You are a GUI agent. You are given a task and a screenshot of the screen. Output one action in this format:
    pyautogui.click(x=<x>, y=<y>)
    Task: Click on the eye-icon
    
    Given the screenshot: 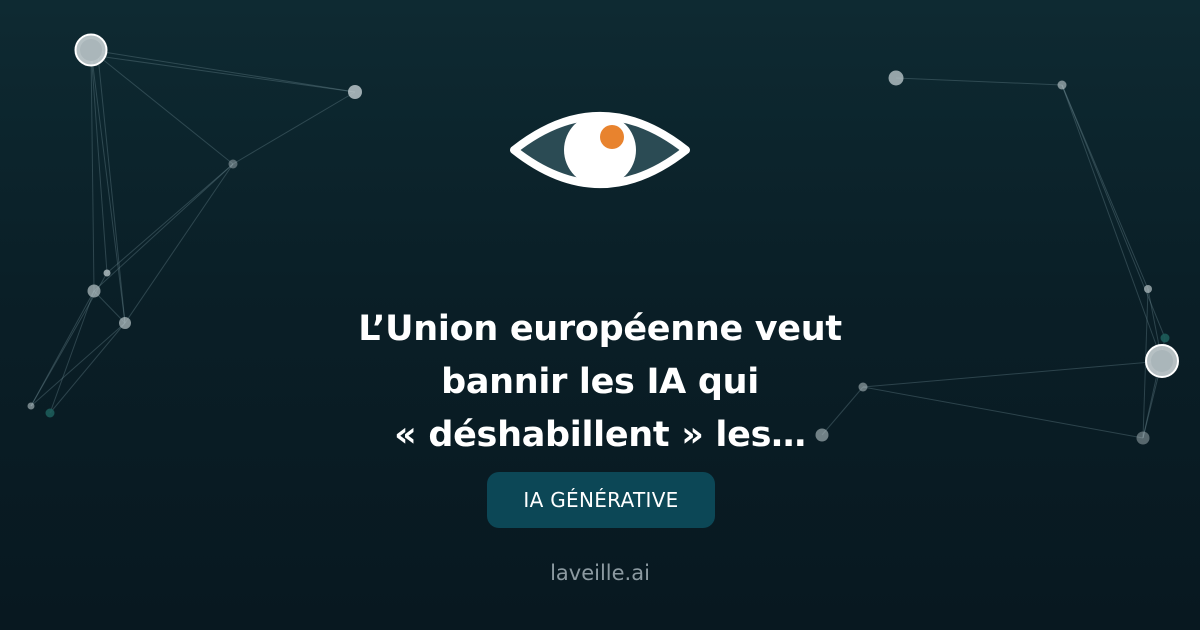 What is the action you would take?
    pyautogui.click(x=600, y=150)
    